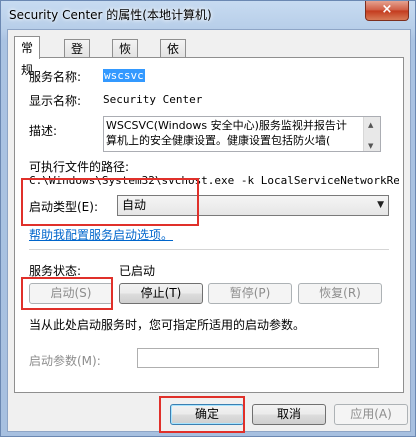  Describe the element at coordinates (110, 15) in the screenshot. I see `window-title: Security Center 的属性(本地计算机)` at that location.